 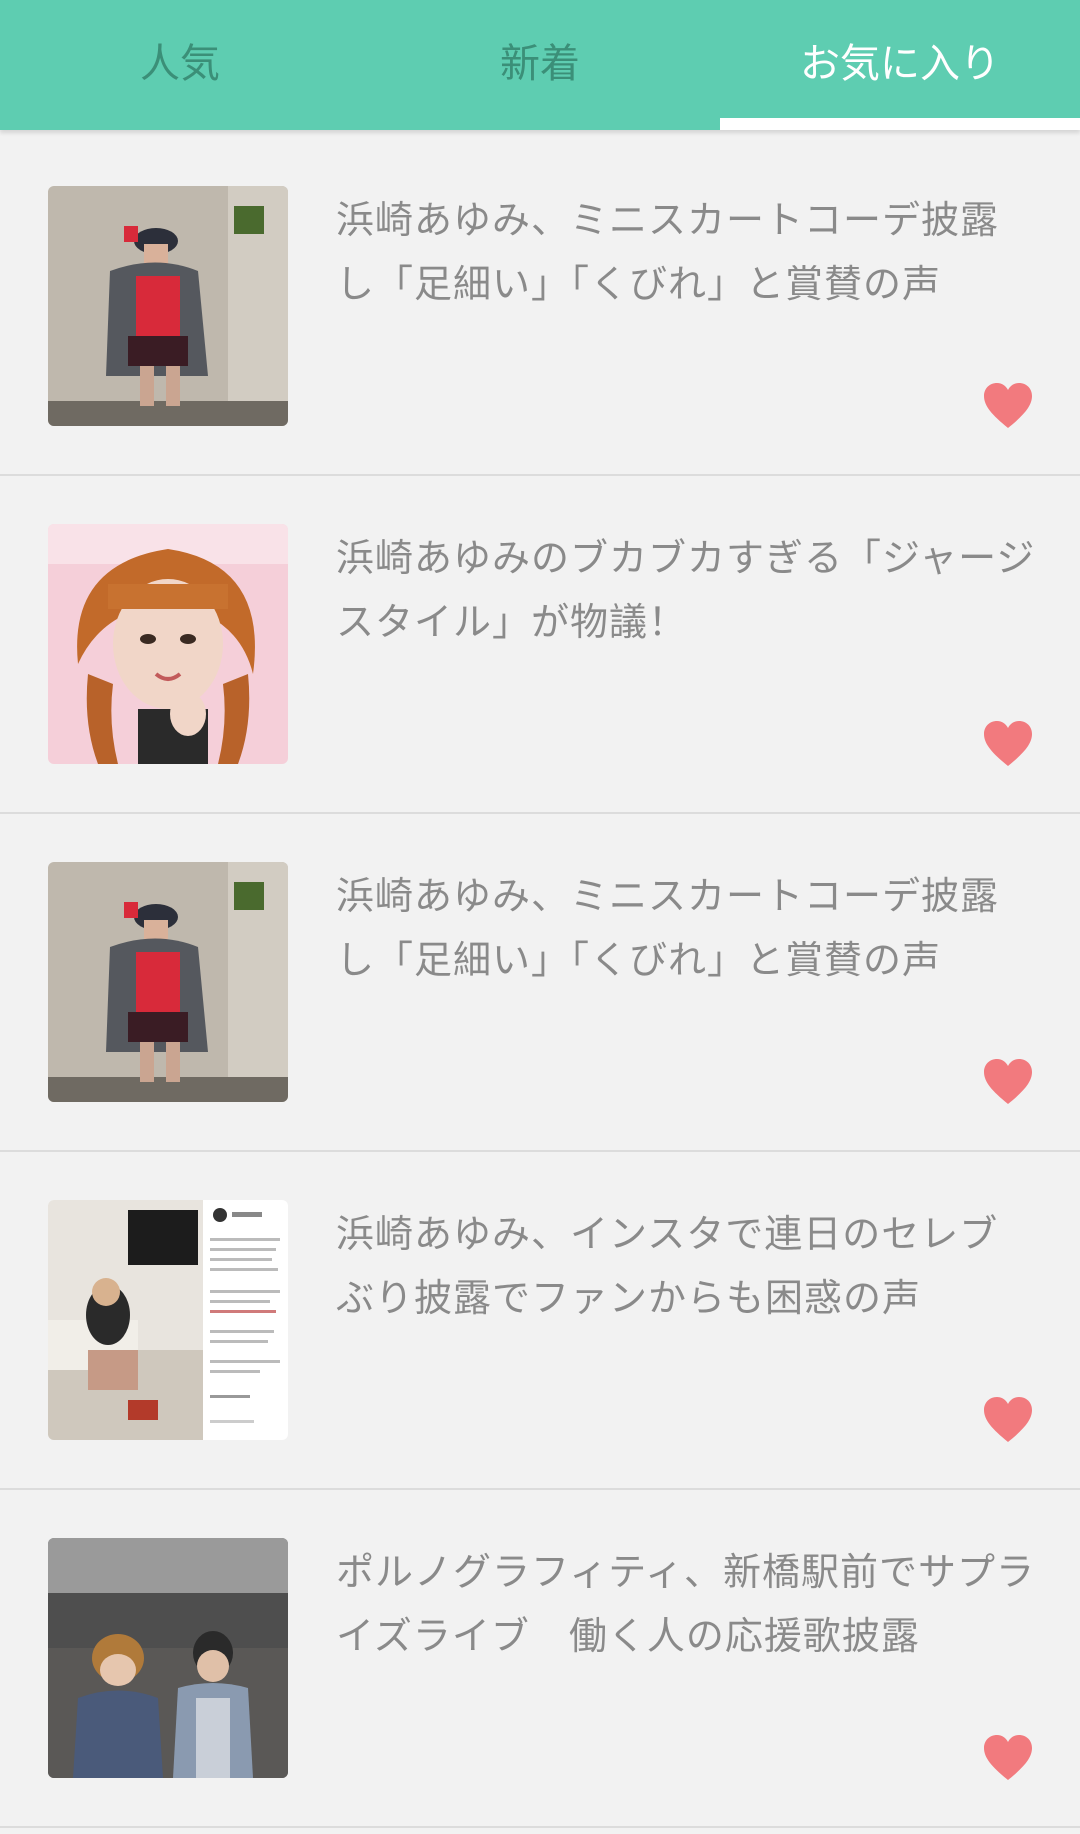 I want to click on tab-new-label: 新着, so click(x=540, y=64).